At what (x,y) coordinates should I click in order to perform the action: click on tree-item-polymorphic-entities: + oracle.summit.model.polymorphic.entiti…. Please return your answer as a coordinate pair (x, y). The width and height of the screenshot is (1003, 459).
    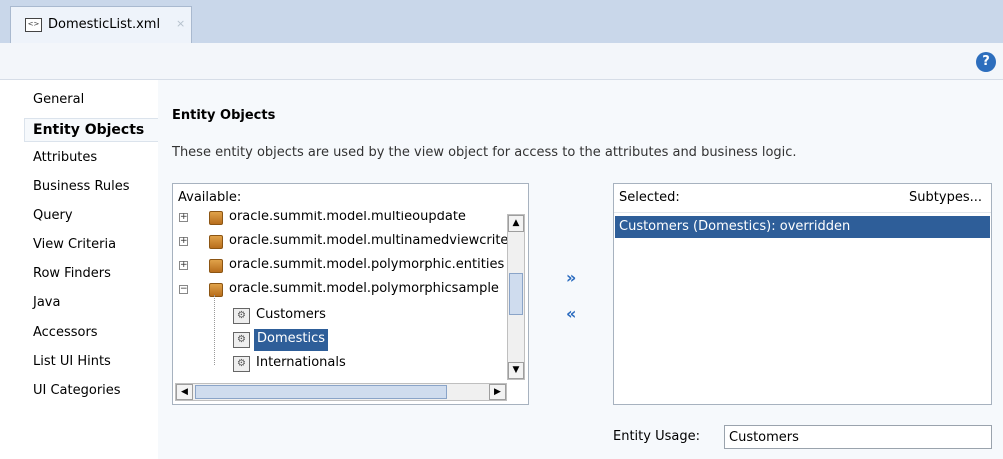
    Looking at the image, I should click on (350, 266).